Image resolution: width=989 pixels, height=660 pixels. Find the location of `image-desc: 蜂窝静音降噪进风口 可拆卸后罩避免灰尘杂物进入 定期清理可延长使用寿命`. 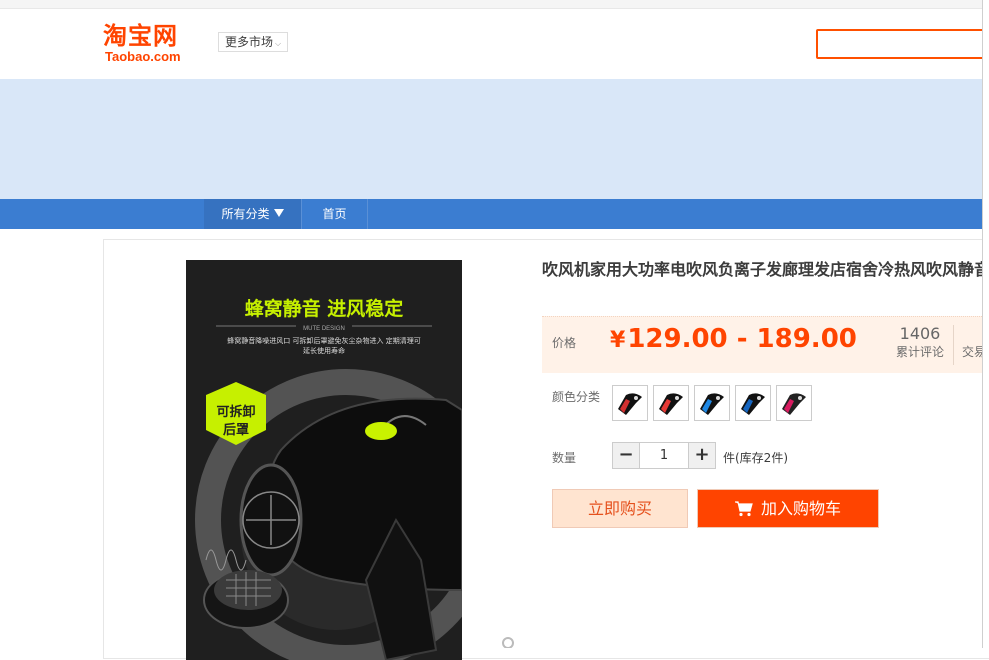

image-desc: 蜂窝静音降噪进风口 可拆卸后罩避免灰尘杂物进入 定期清理可延长使用寿命 is located at coordinates (324, 346).